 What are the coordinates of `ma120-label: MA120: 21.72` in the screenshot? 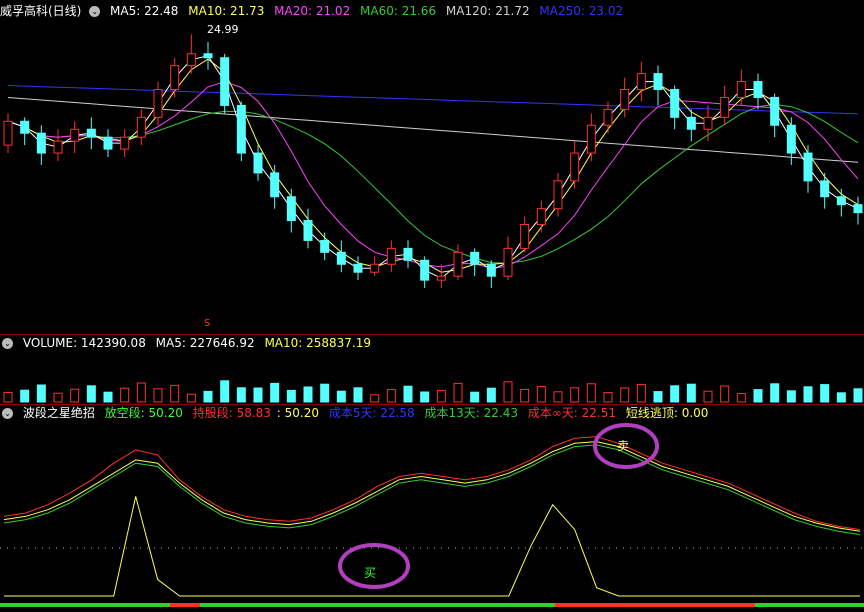 It's located at (487, 11).